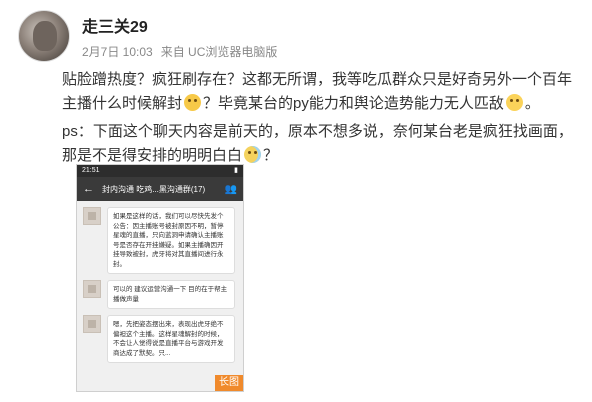 The width and height of the screenshot is (592, 402). Describe the element at coordinates (154, 189) in the screenshot. I see `chat-title: 封内沟通 吃鸡...黑沟通群(17)` at that location.